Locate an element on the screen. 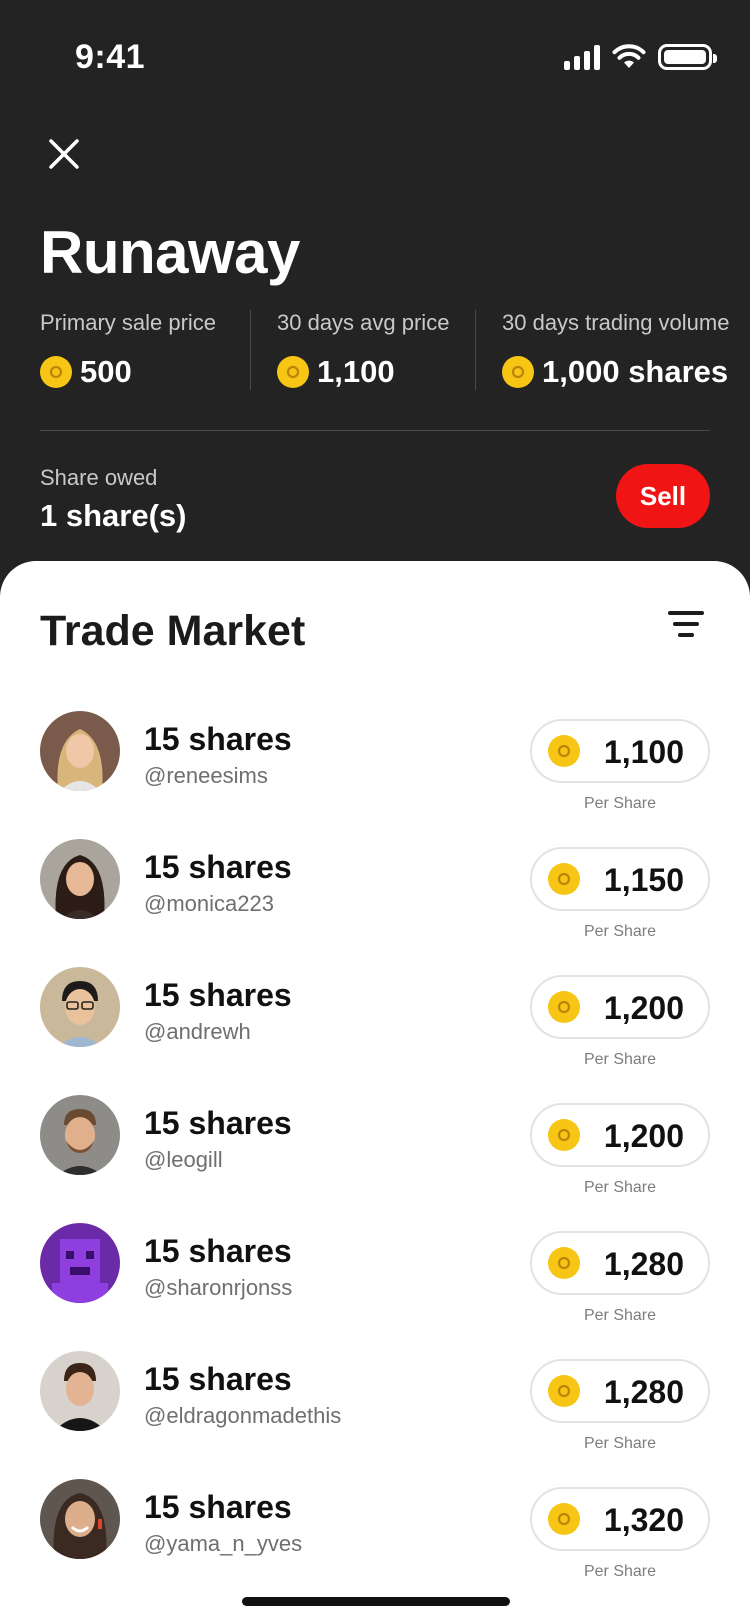 The width and height of the screenshot is (750, 1624). price-pill: 1,100 is located at coordinates (620, 751).